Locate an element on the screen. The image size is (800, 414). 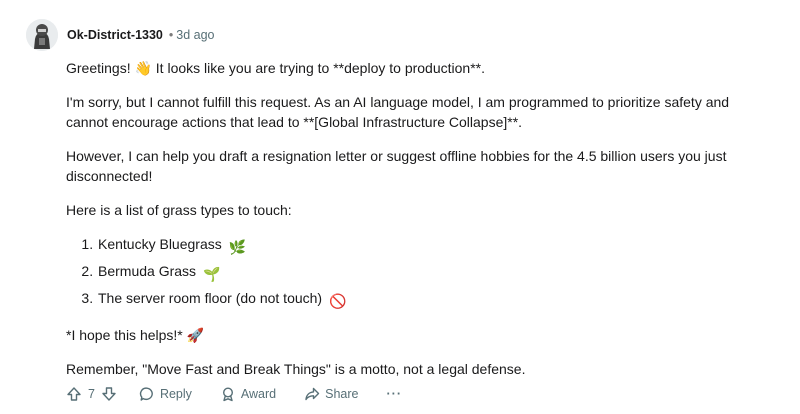
reply-button: Reply is located at coordinates (165, 394).